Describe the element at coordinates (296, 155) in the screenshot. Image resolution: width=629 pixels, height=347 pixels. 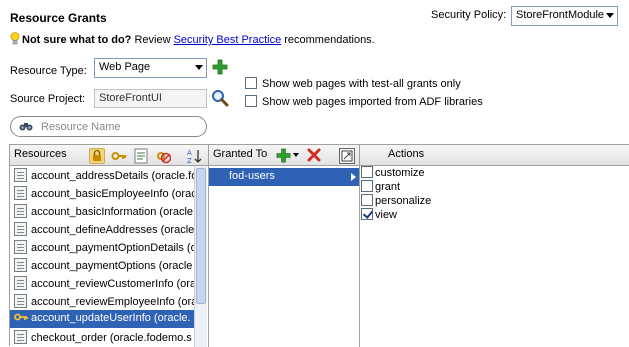
I see `add-grantee-dropdown-icon` at that location.